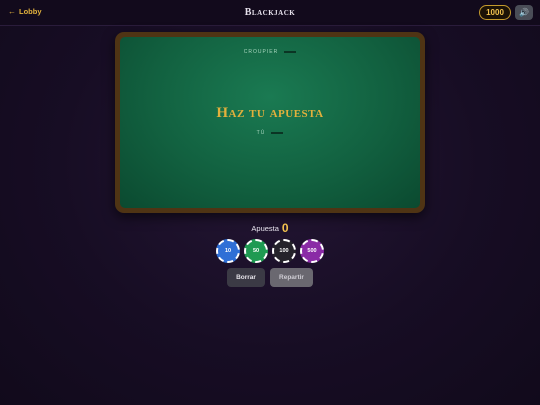  What do you see at coordinates (495, 12) in the screenshot?
I see `credits-badge: 1000` at bounding box center [495, 12].